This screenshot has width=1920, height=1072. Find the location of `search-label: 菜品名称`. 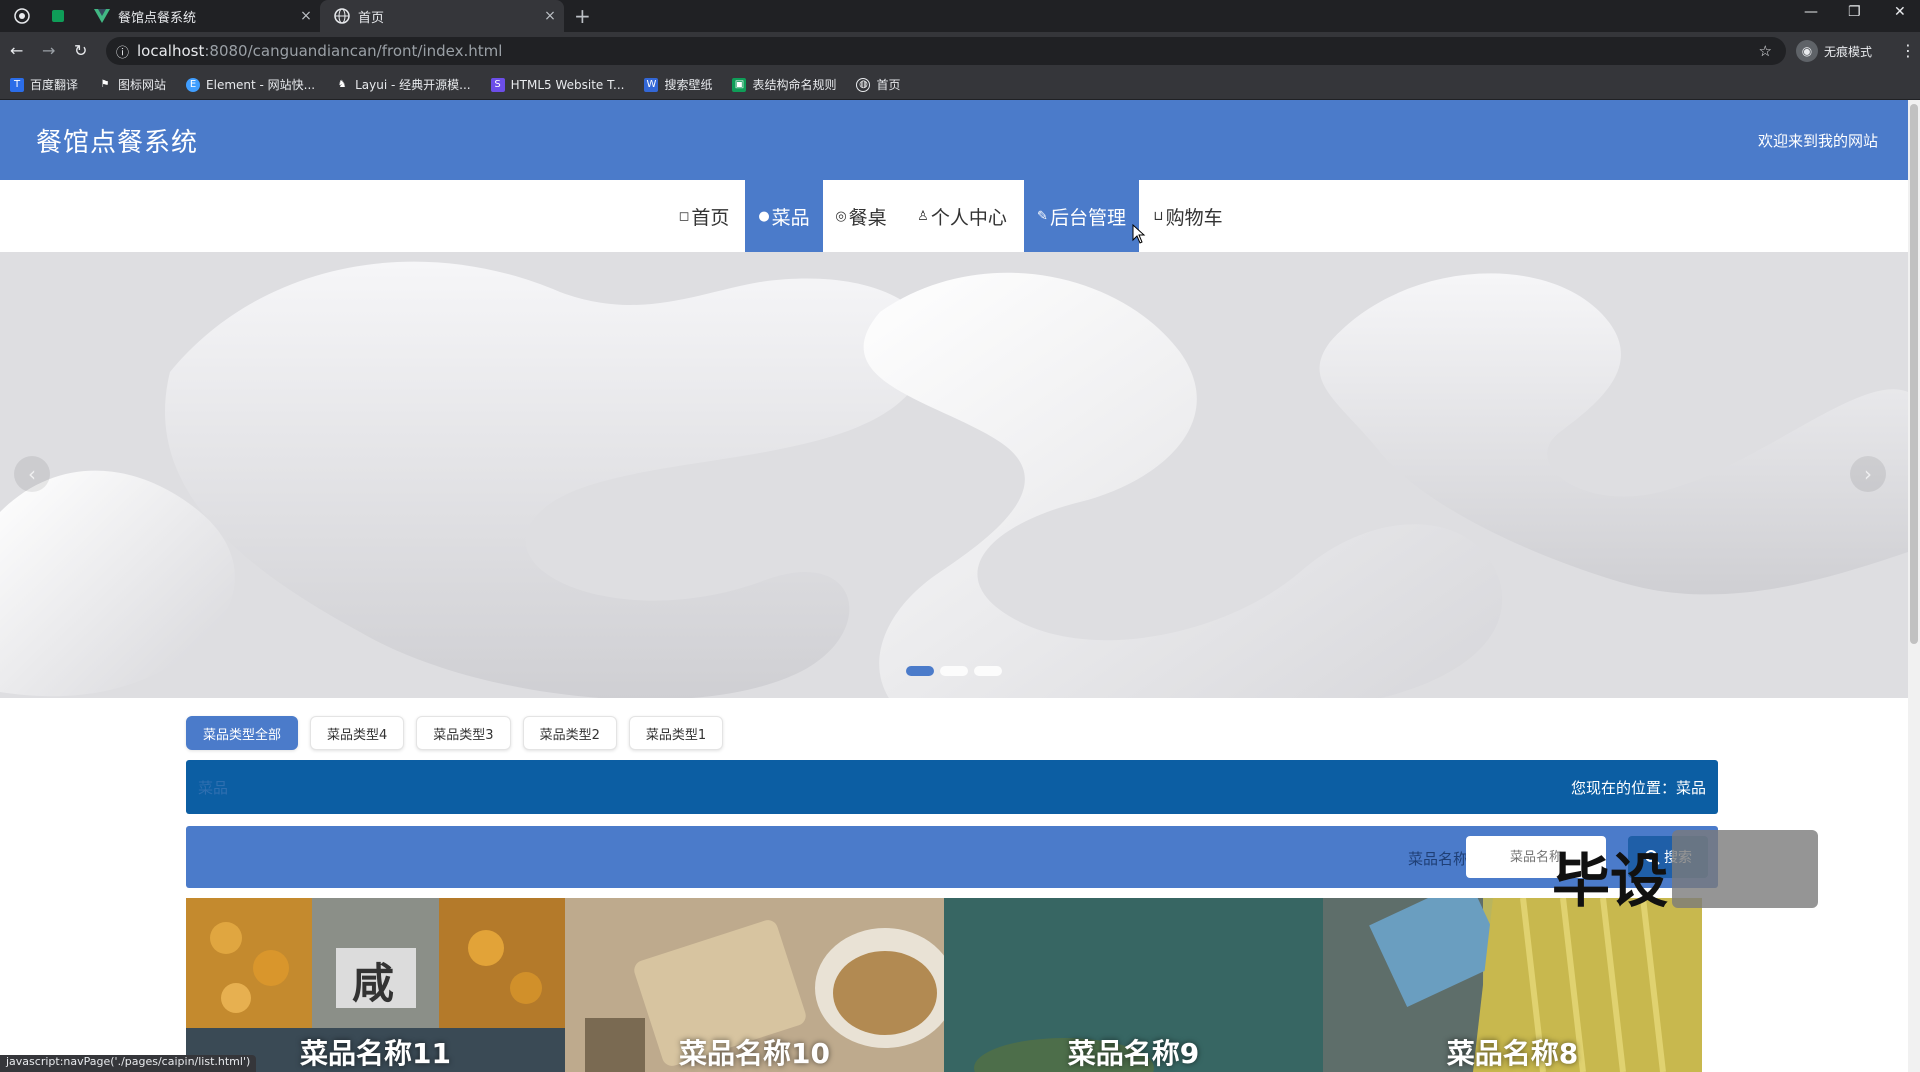

search-label: 菜品名称 is located at coordinates (1437, 859).